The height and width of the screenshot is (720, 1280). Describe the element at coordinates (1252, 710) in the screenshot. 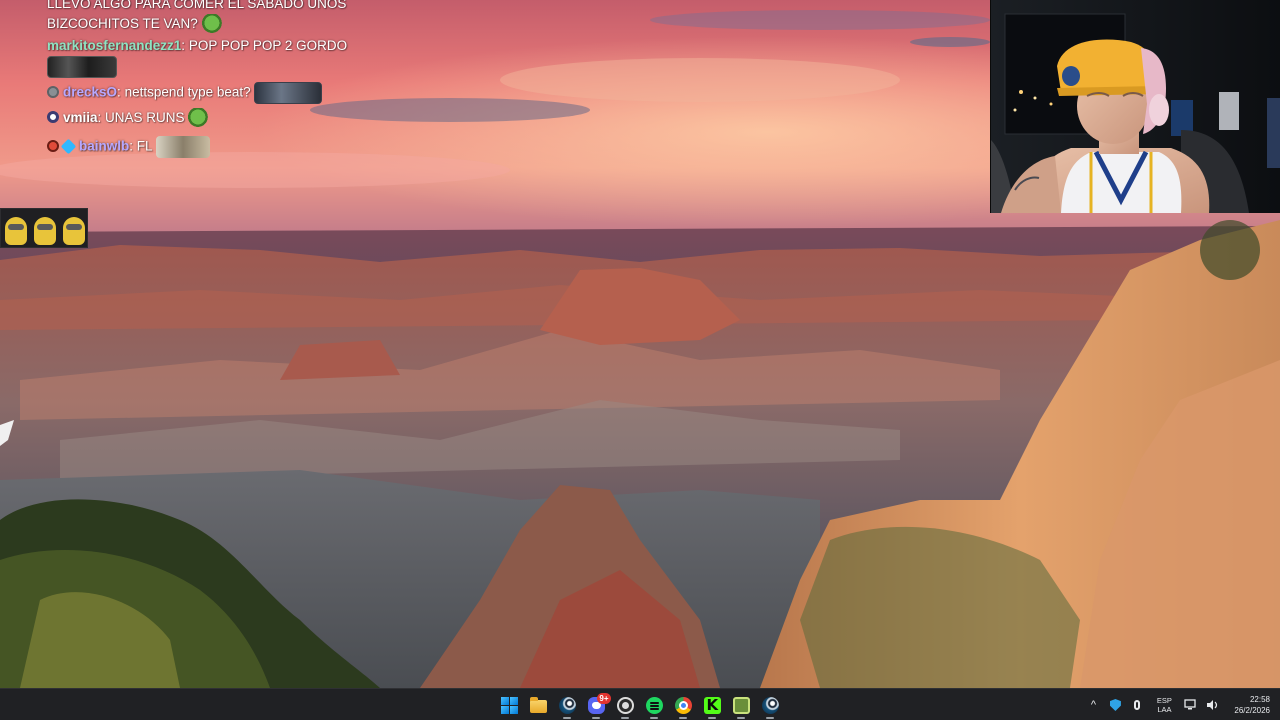

I see `clock-date: 26/2/2026` at that location.